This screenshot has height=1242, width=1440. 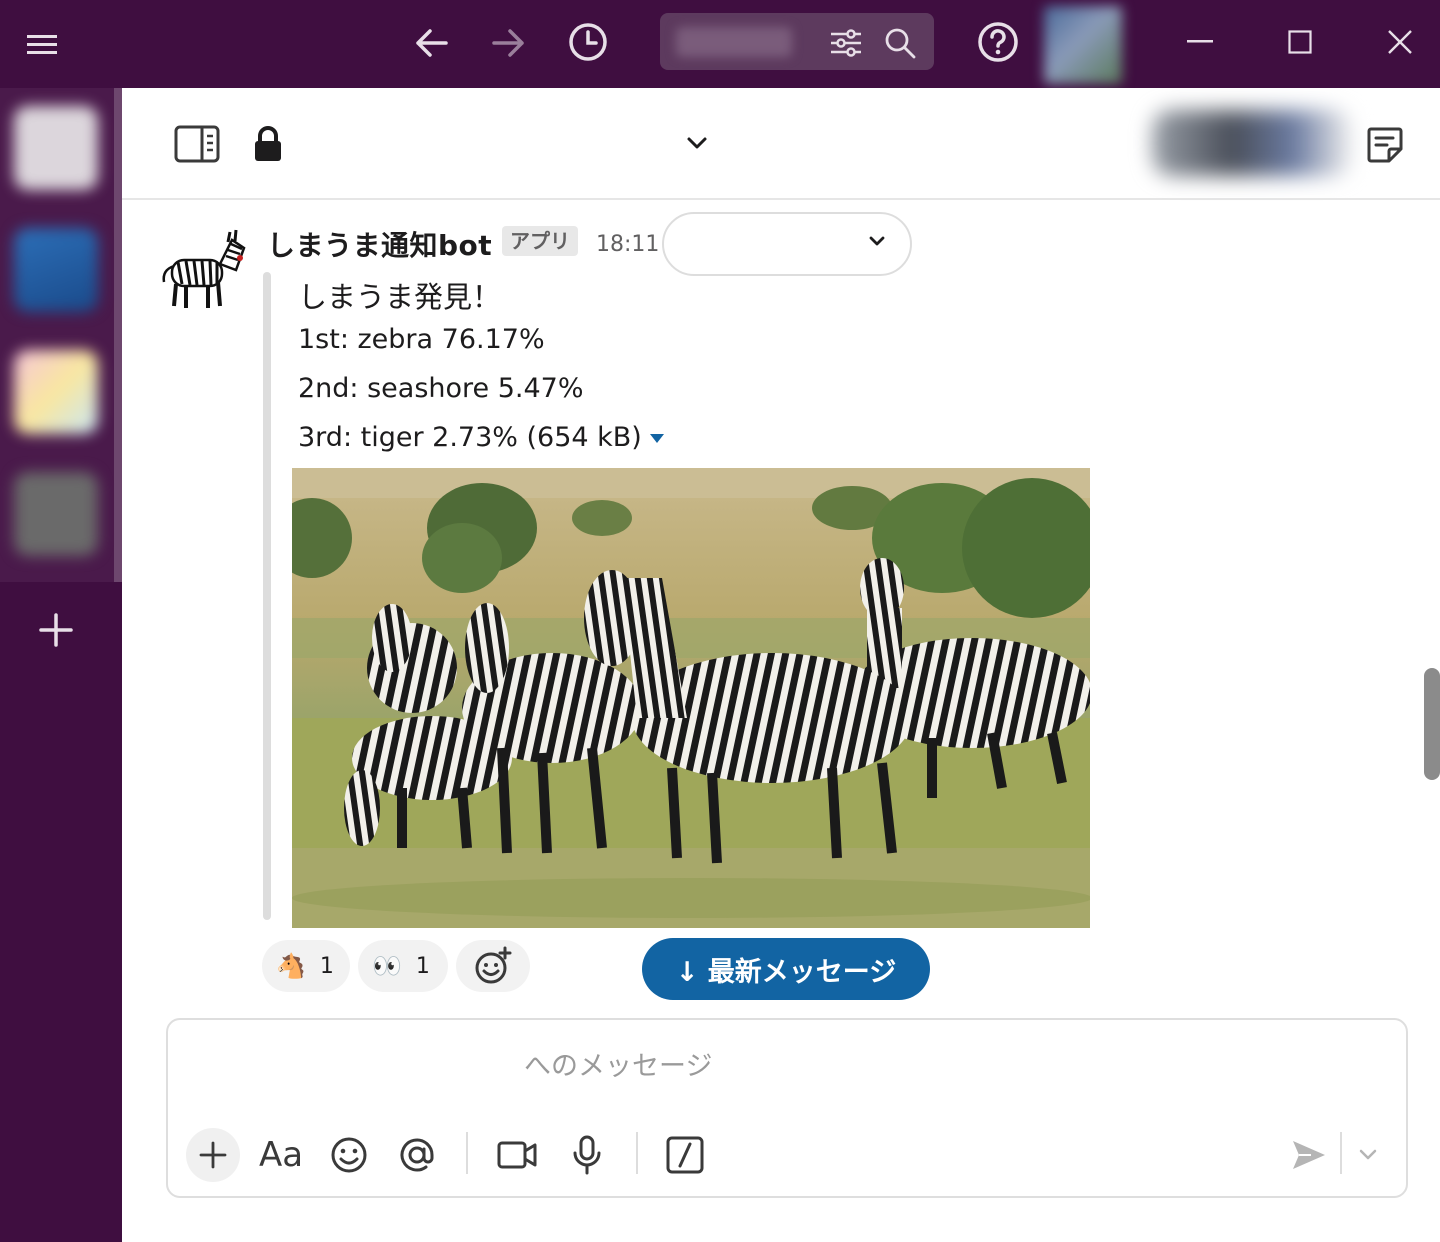 What do you see at coordinates (781, 144) in the screenshot?
I see `channel-header` at bounding box center [781, 144].